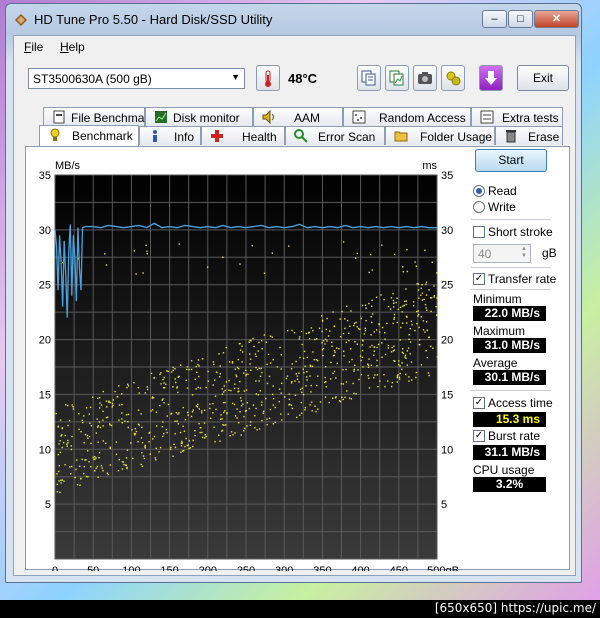 The height and width of the screenshot is (618, 600). What do you see at coordinates (529, 135) in the screenshot?
I see `tab-erase: Erase` at bounding box center [529, 135].